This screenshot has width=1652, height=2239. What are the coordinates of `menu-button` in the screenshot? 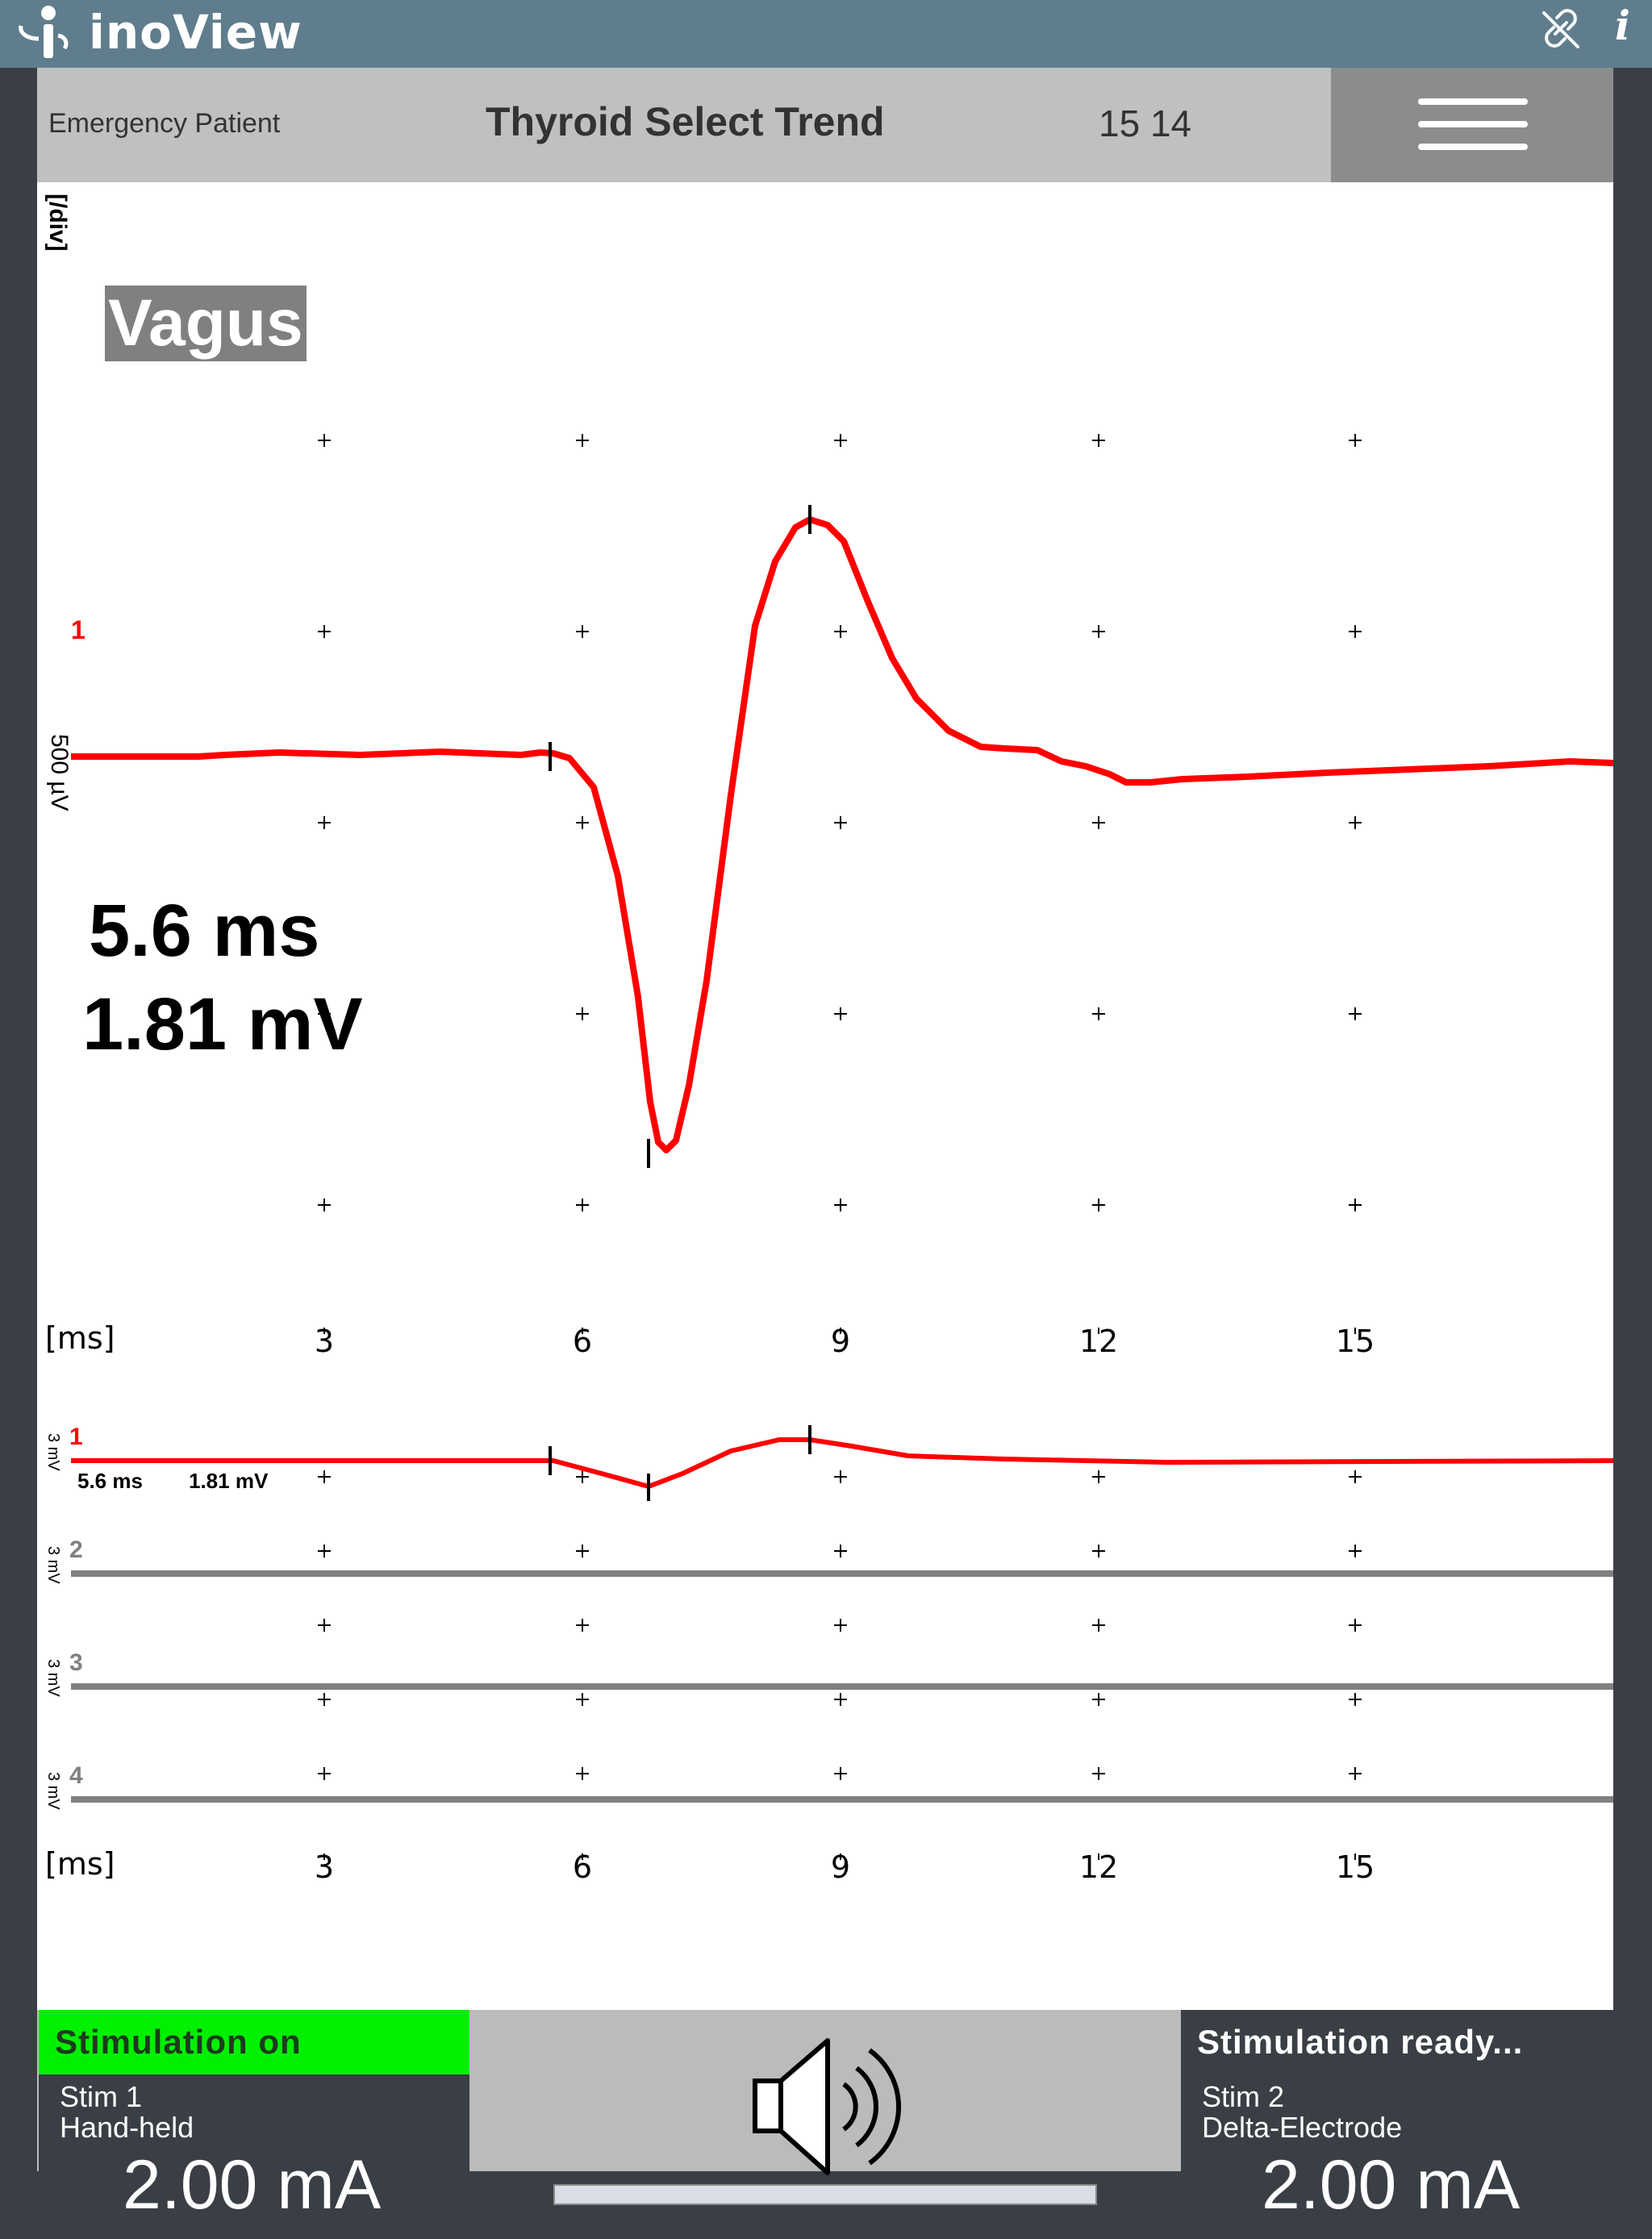 It's located at (1472, 125).